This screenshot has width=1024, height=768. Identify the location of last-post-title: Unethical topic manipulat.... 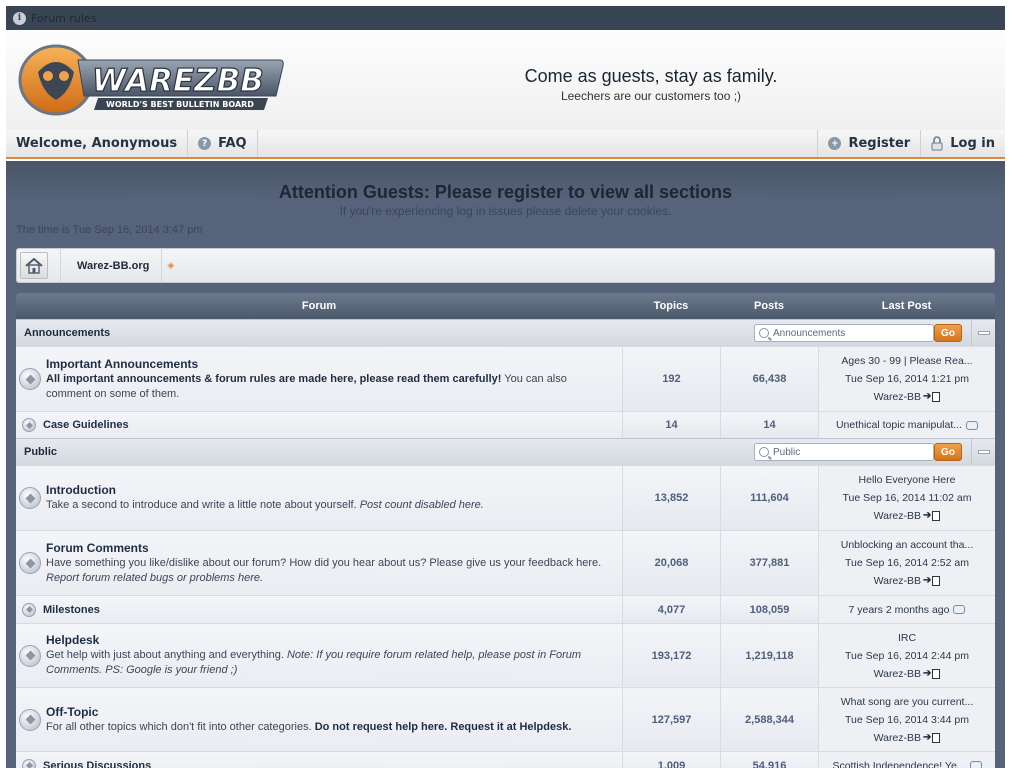
(899, 425).